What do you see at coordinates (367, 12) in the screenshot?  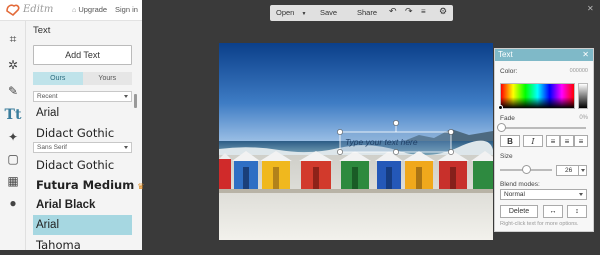 I see `share-button: Share` at bounding box center [367, 12].